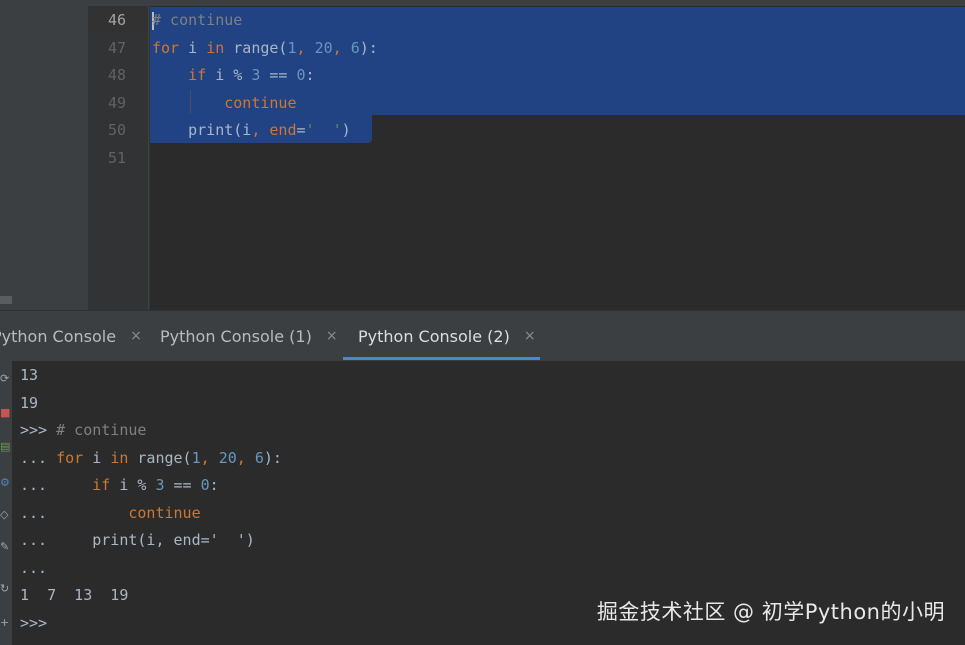 This screenshot has height=645, width=965. Describe the element at coordinates (44, 155) in the screenshot. I see `project-panel-strip` at that location.